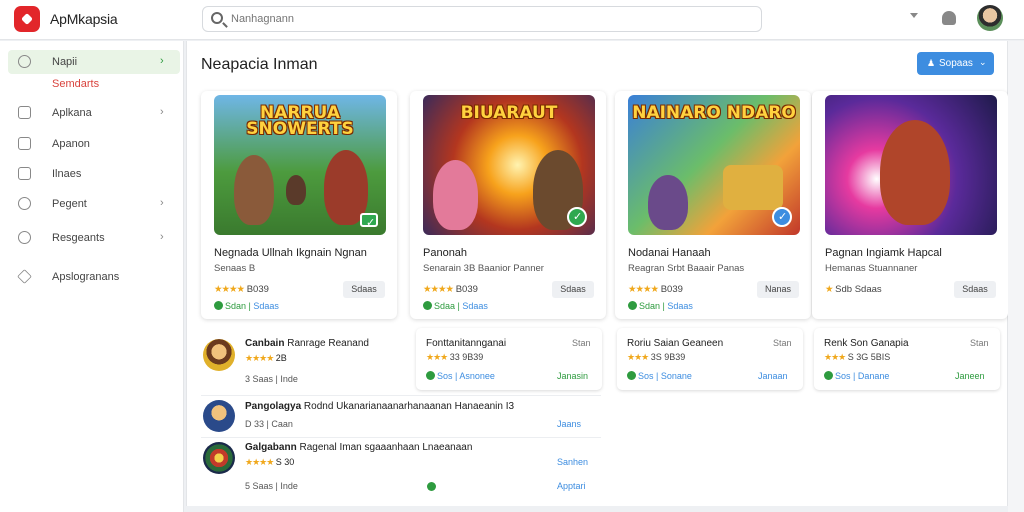  What do you see at coordinates (94, 238) in the screenshot?
I see `sidebar-item-resgeants: Resgeants ›` at bounding box center [94, 238].